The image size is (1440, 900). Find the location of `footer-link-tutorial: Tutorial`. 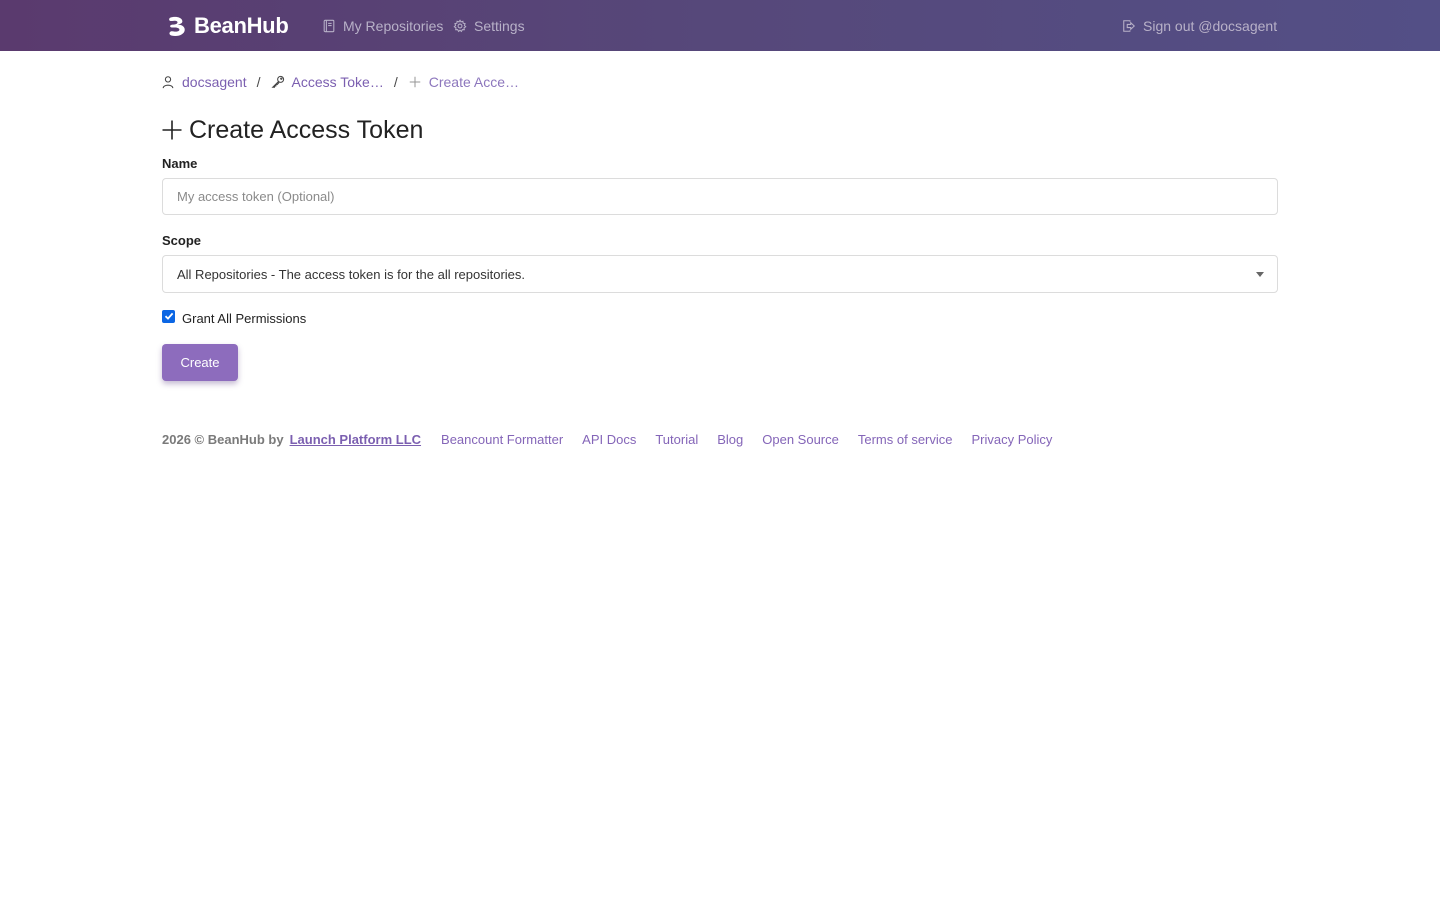

footer-link-tutorial: Tutorial is located at coordinates (676, 439).